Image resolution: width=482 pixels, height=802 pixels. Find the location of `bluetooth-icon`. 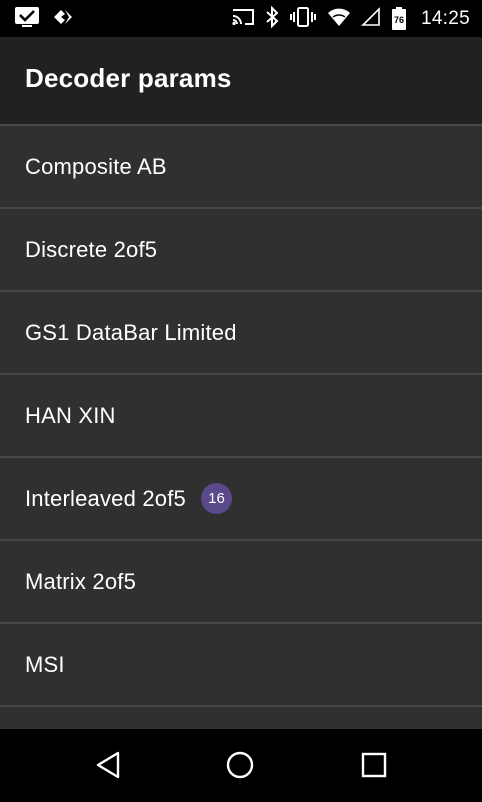

bluetooth-icon is located at coordinates (272, 19).